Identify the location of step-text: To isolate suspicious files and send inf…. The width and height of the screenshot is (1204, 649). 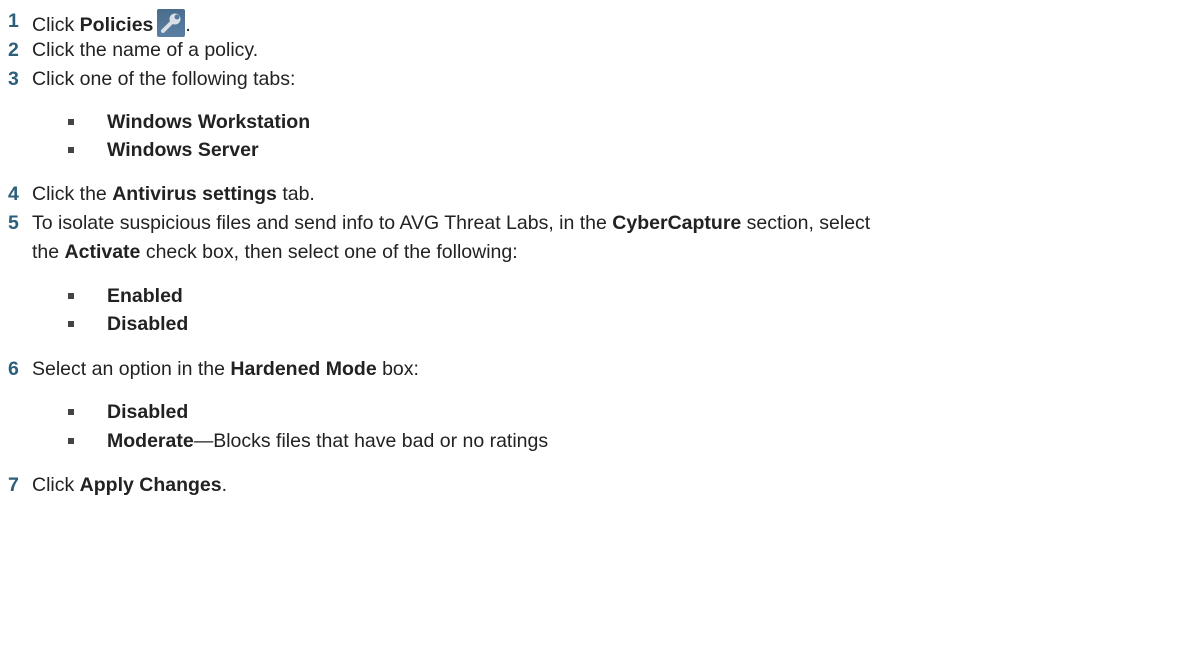
(451, 223).